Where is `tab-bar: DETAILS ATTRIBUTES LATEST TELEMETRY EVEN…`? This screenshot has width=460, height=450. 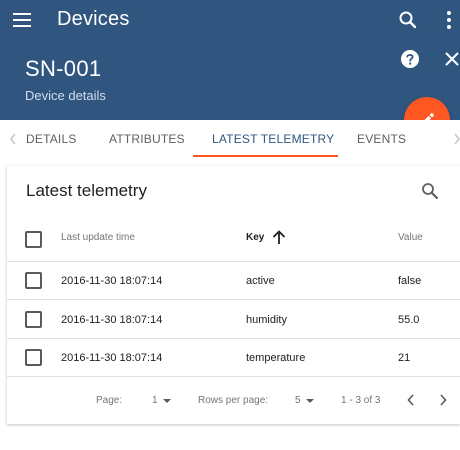
tab-bar: DETAILS ATTRIBUTES LATEST TELEMETRY EVEN… is located at coordinates (230, 139).